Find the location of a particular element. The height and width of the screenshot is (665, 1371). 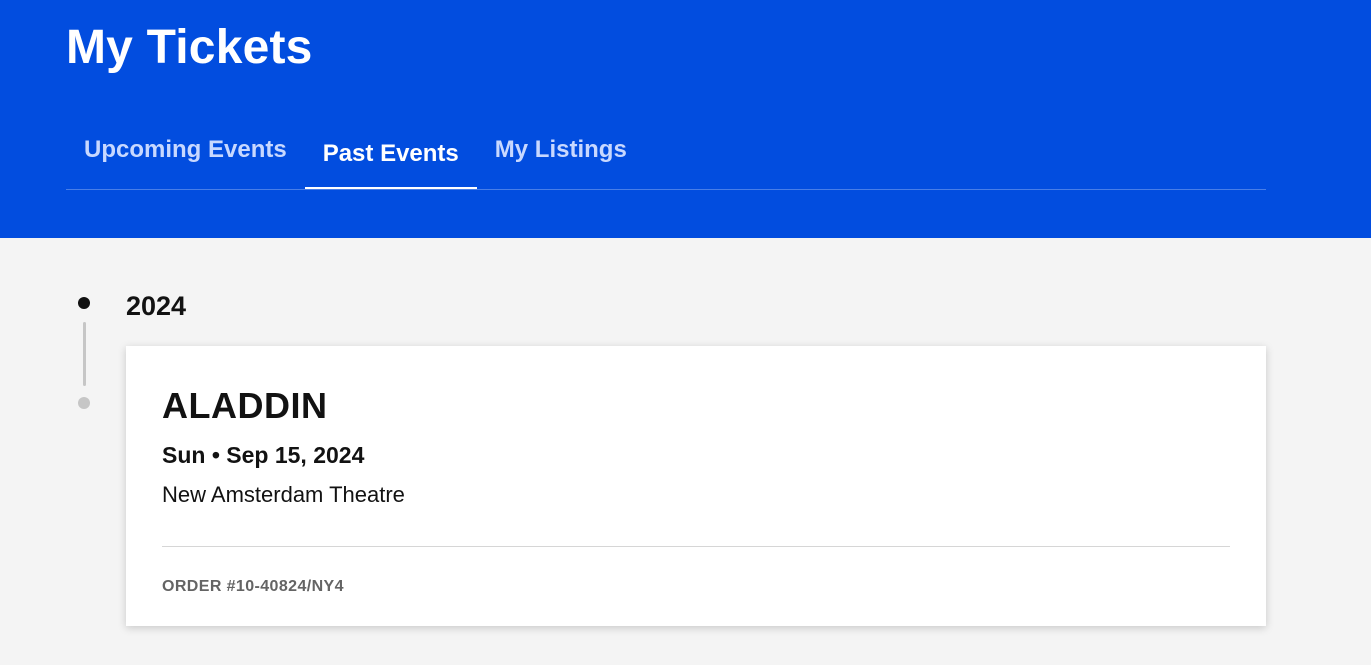

order-number: ORDER #10-40824/NY4 is located at coordinates (253, 586).